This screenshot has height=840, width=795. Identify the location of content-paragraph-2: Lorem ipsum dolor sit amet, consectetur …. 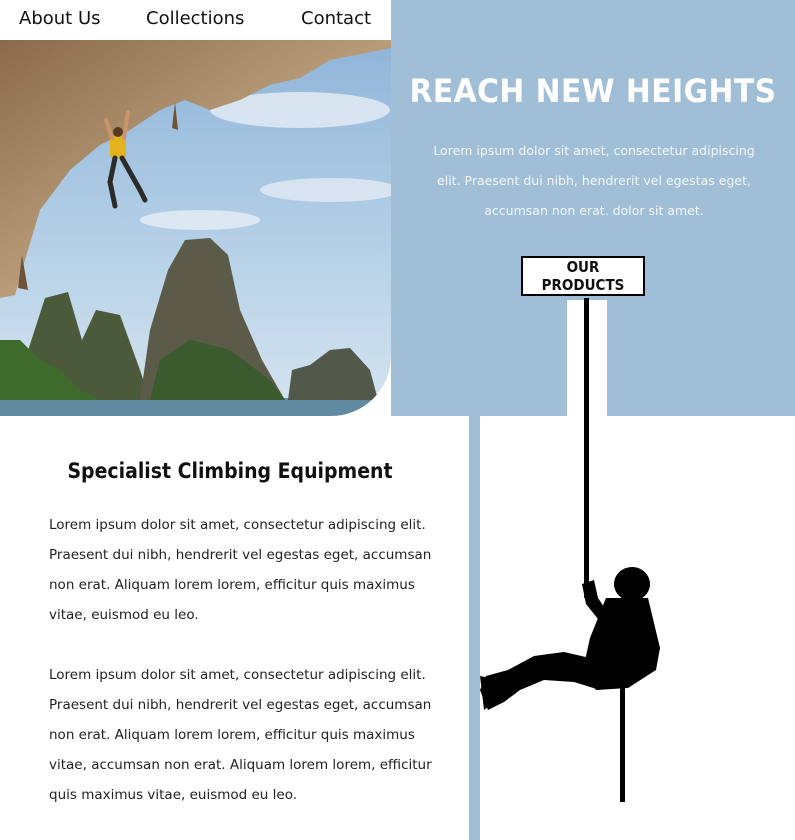
(240, 735).